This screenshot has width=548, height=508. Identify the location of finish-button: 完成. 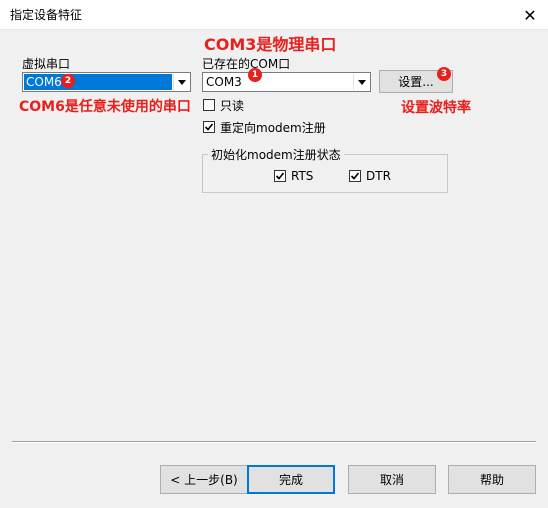
(291, 479).